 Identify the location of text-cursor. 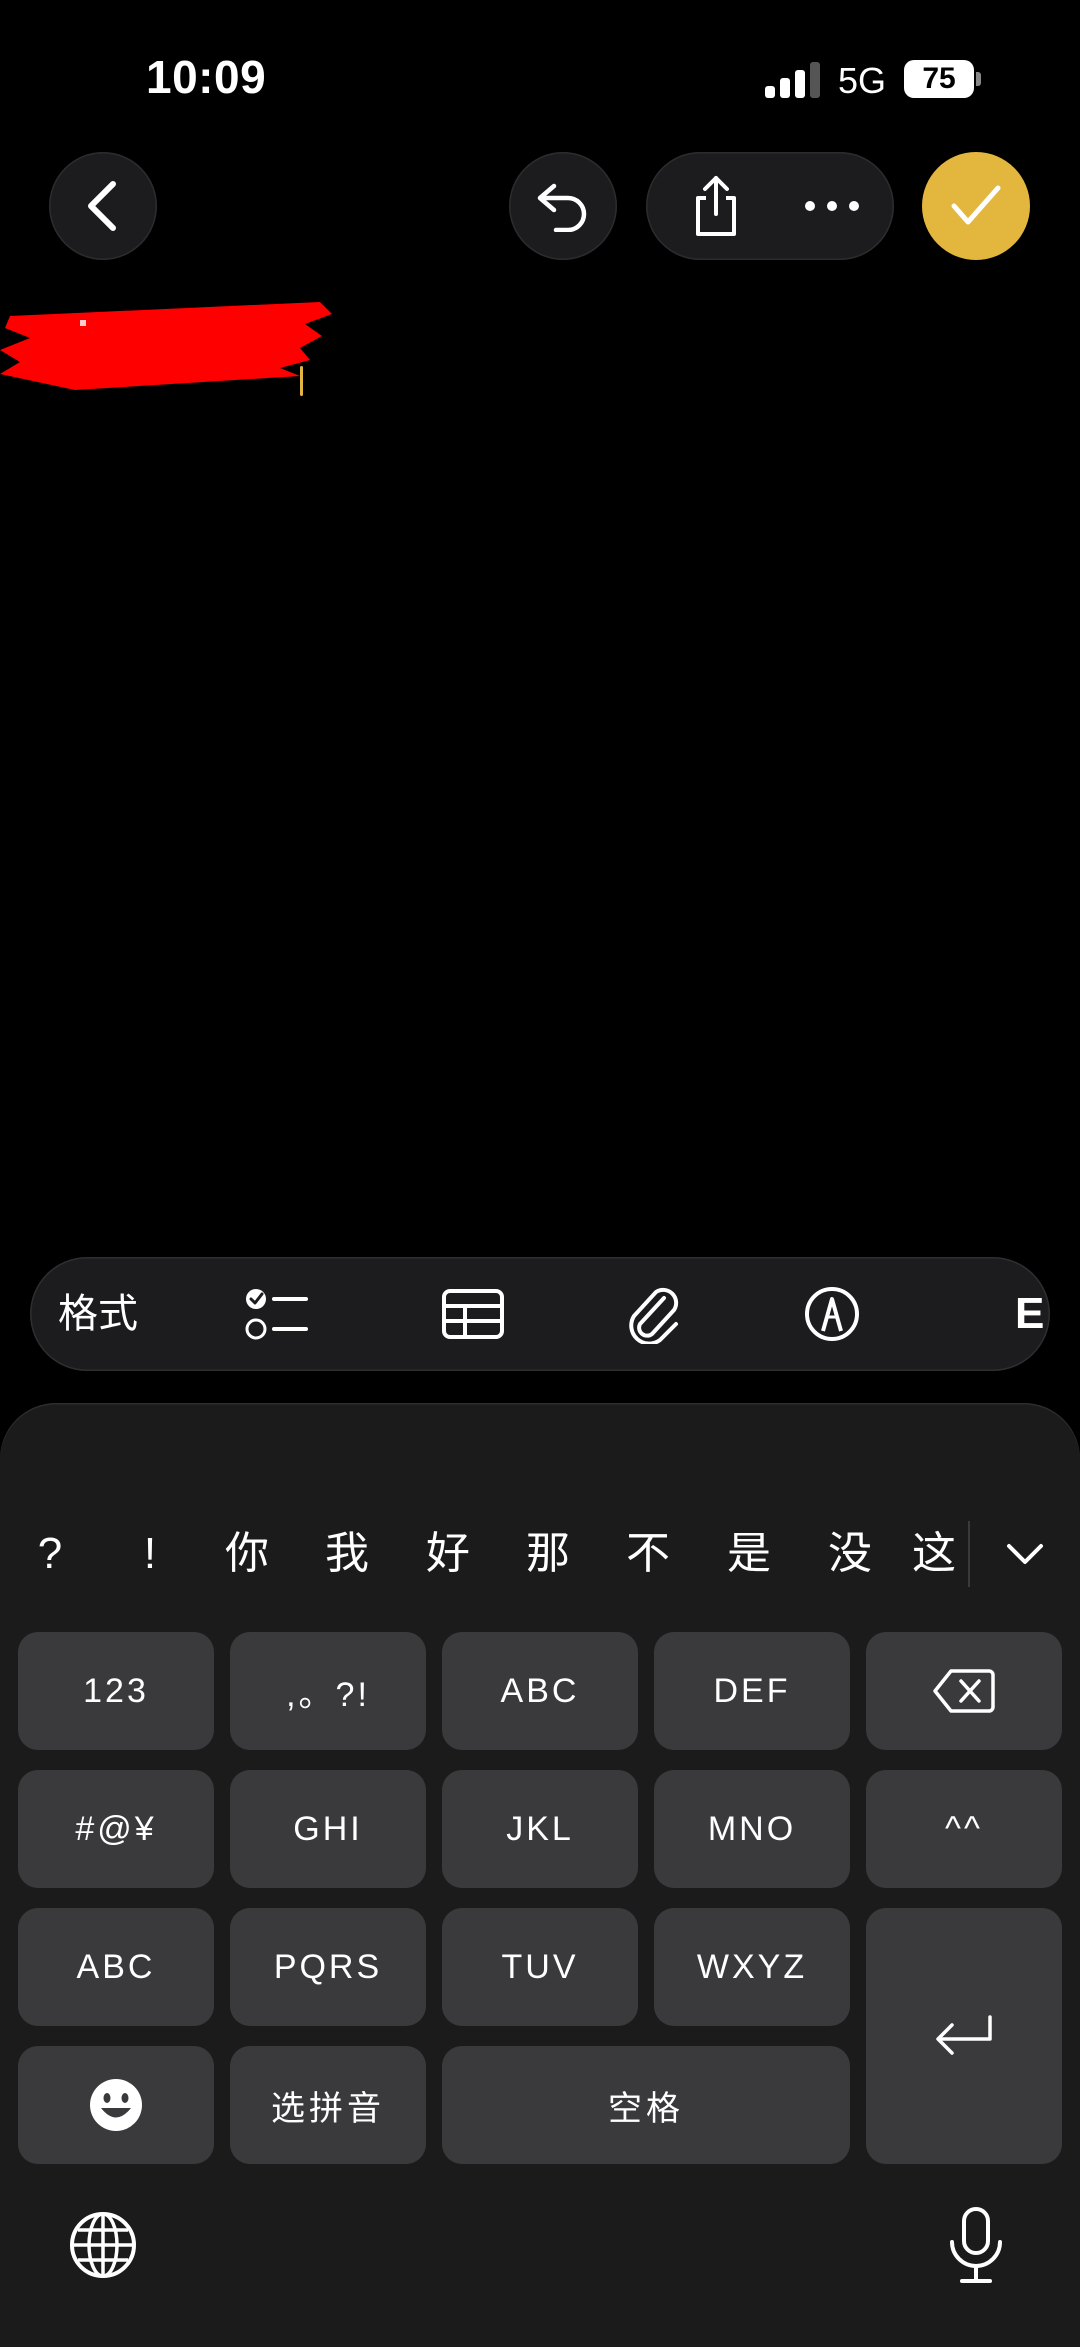
(301, 381).